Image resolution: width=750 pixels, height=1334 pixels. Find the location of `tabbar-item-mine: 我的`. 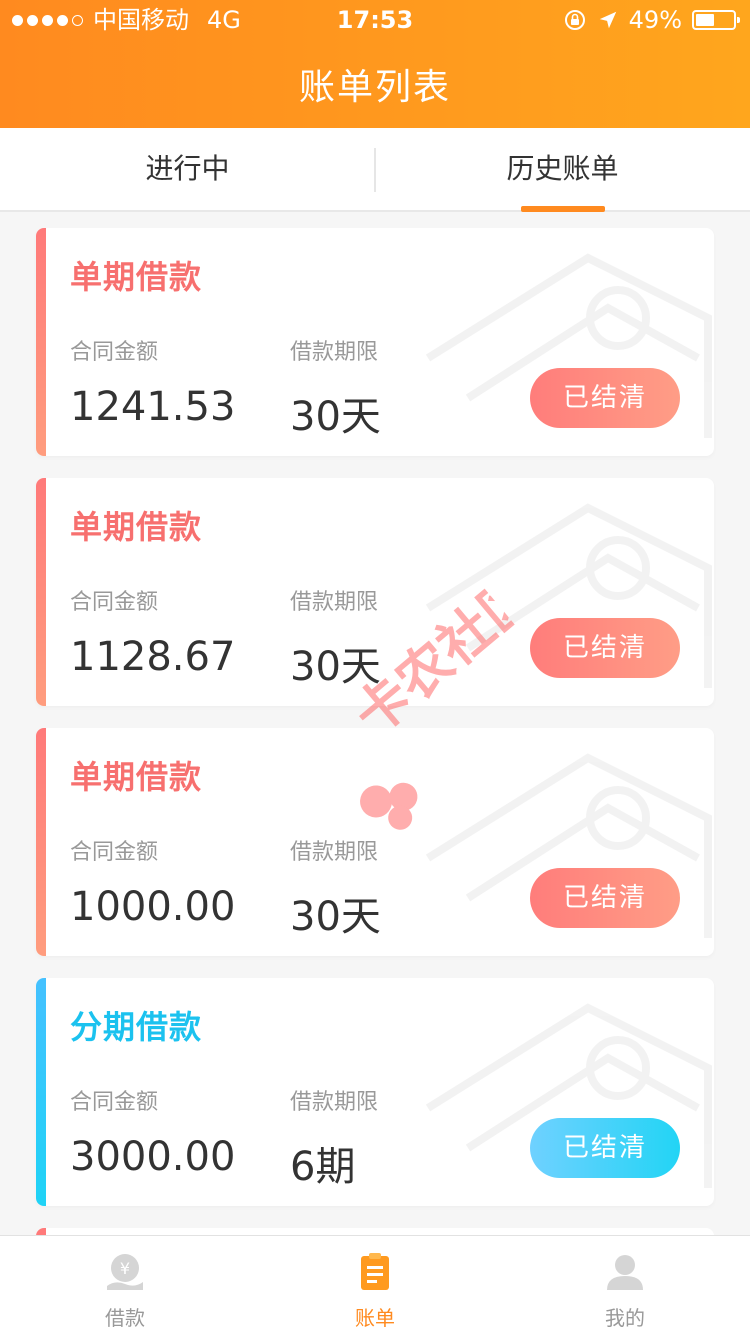

tabbar-item-mine: 我的 is located at coordinates (625, 1285).